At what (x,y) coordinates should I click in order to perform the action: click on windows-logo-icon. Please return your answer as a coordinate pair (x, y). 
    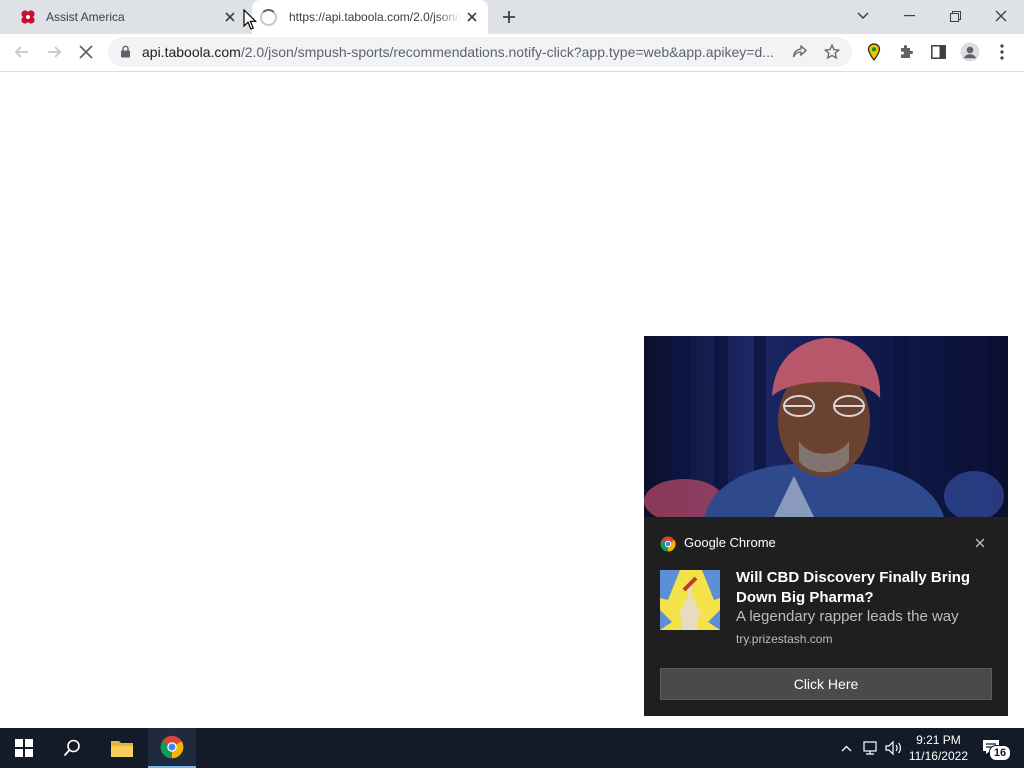
    Looking at the image, I should click on (24, 748).